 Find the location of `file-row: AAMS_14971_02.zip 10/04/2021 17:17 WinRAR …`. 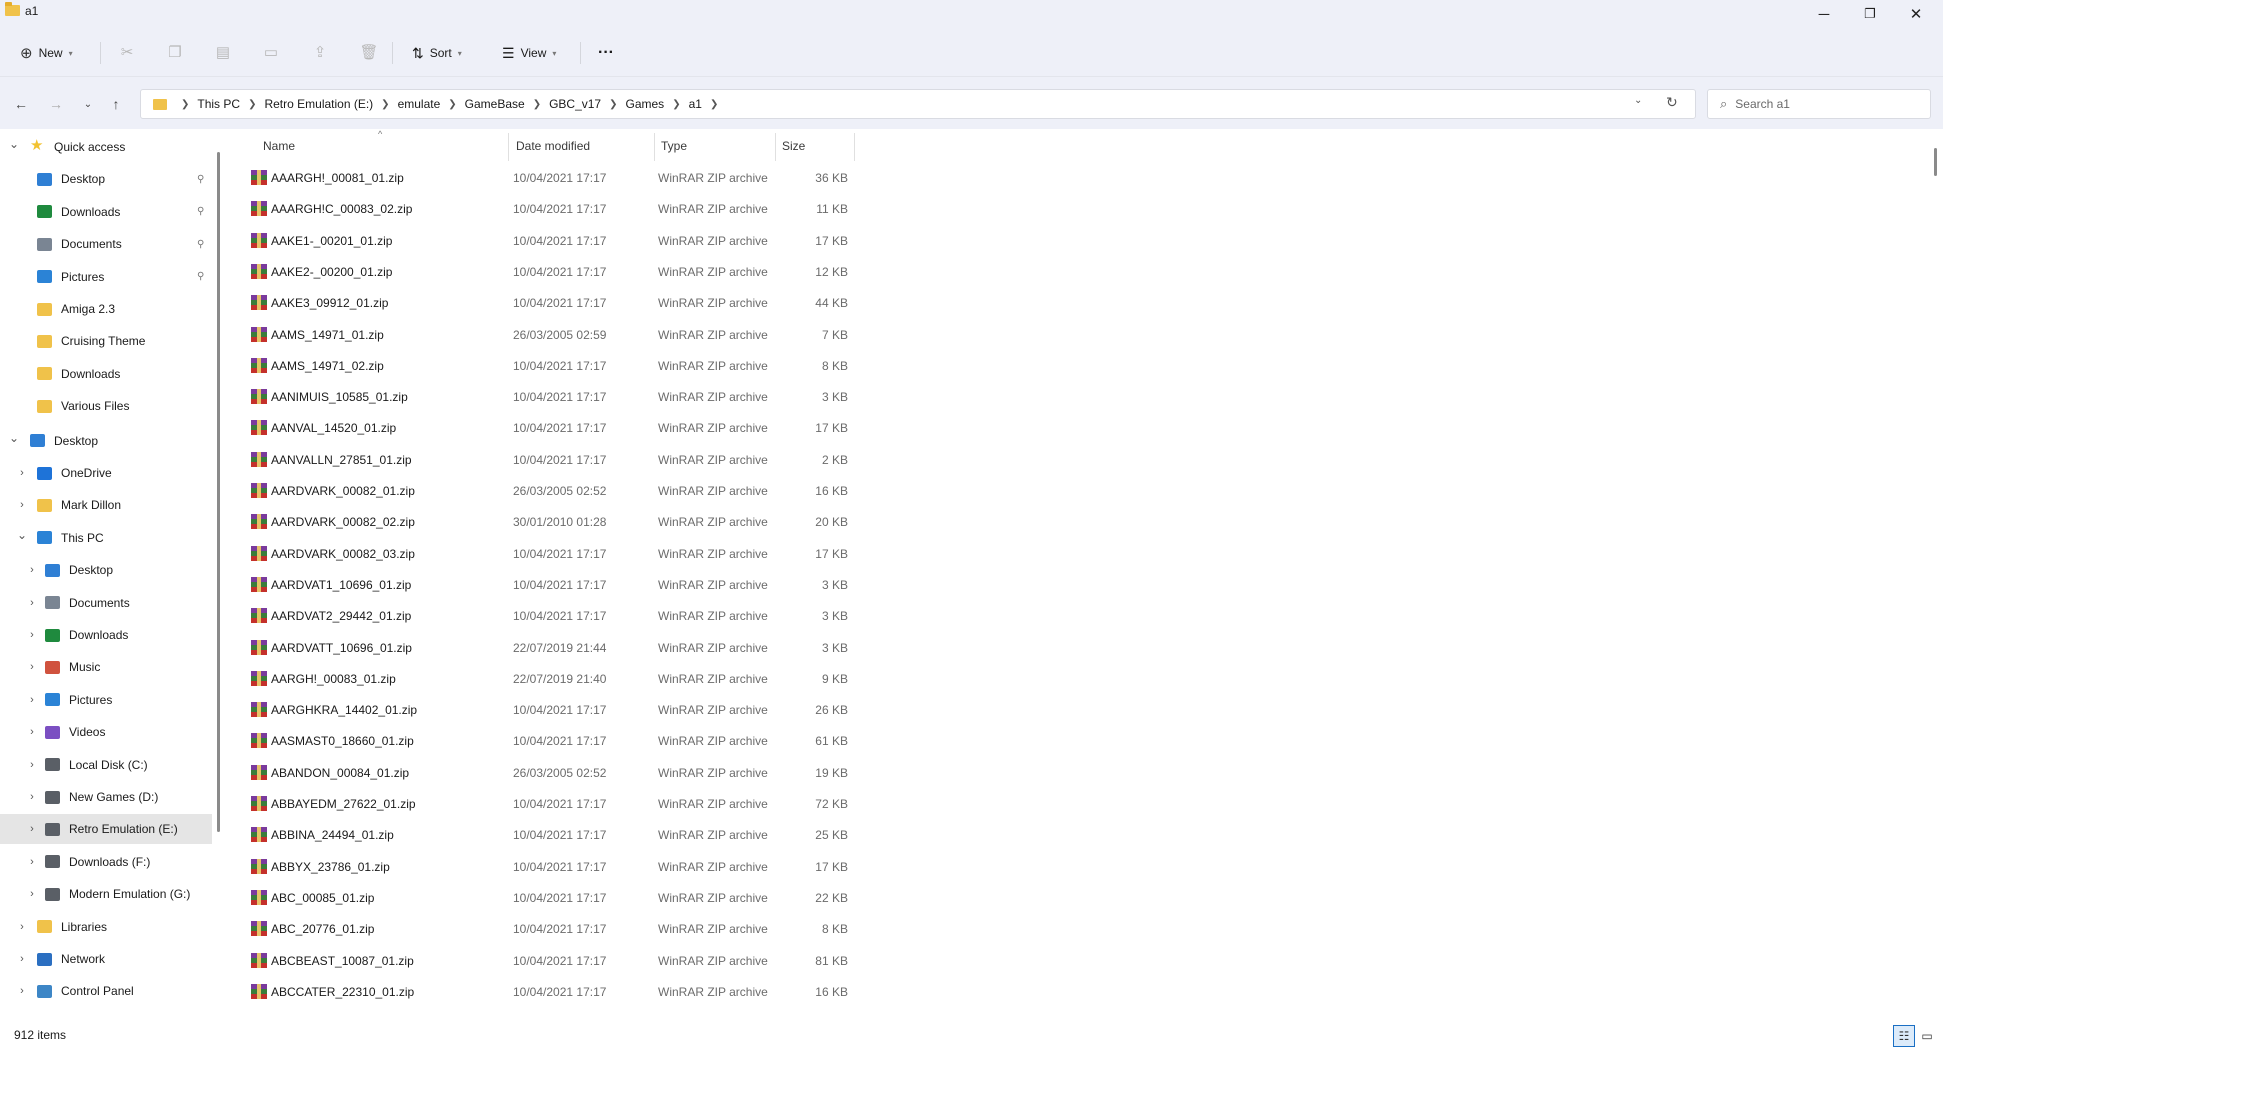

file-row: AAMS_14971_02.zip 10/04/2021 17:17 WinRAR … is located at coordinates (538, 366).